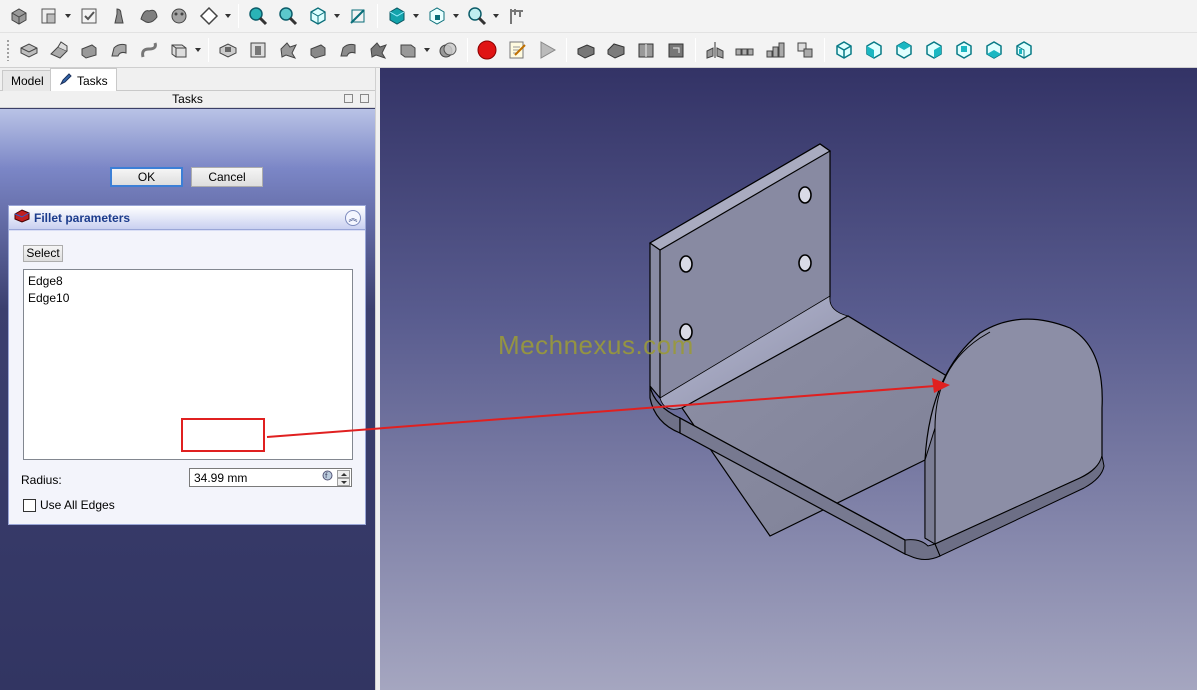 The width and height of the screenshot is (1197, 690). What do you see at coordinates (19, 16) in the screenshot?
I see `std-part-icon` at bounding box center [19, 16].